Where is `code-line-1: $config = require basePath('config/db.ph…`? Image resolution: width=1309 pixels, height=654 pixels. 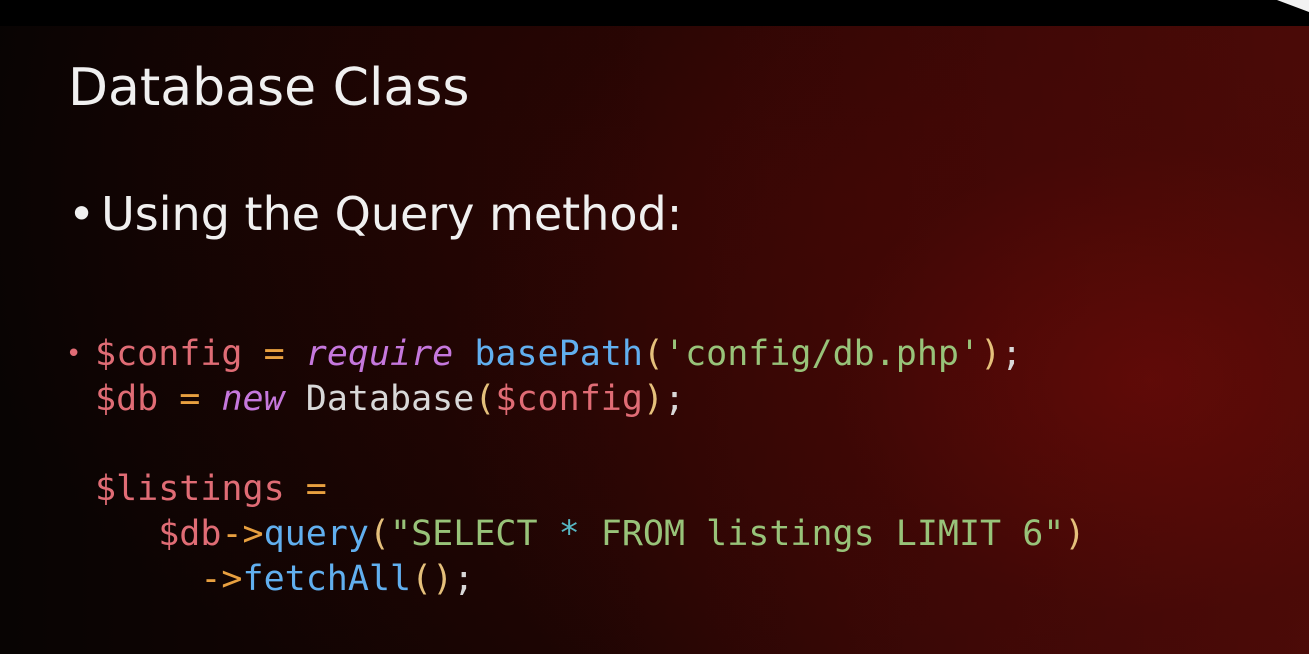 code-line-1: $config = require basePath('config/db.ph… is located at coordinates (590, 354).